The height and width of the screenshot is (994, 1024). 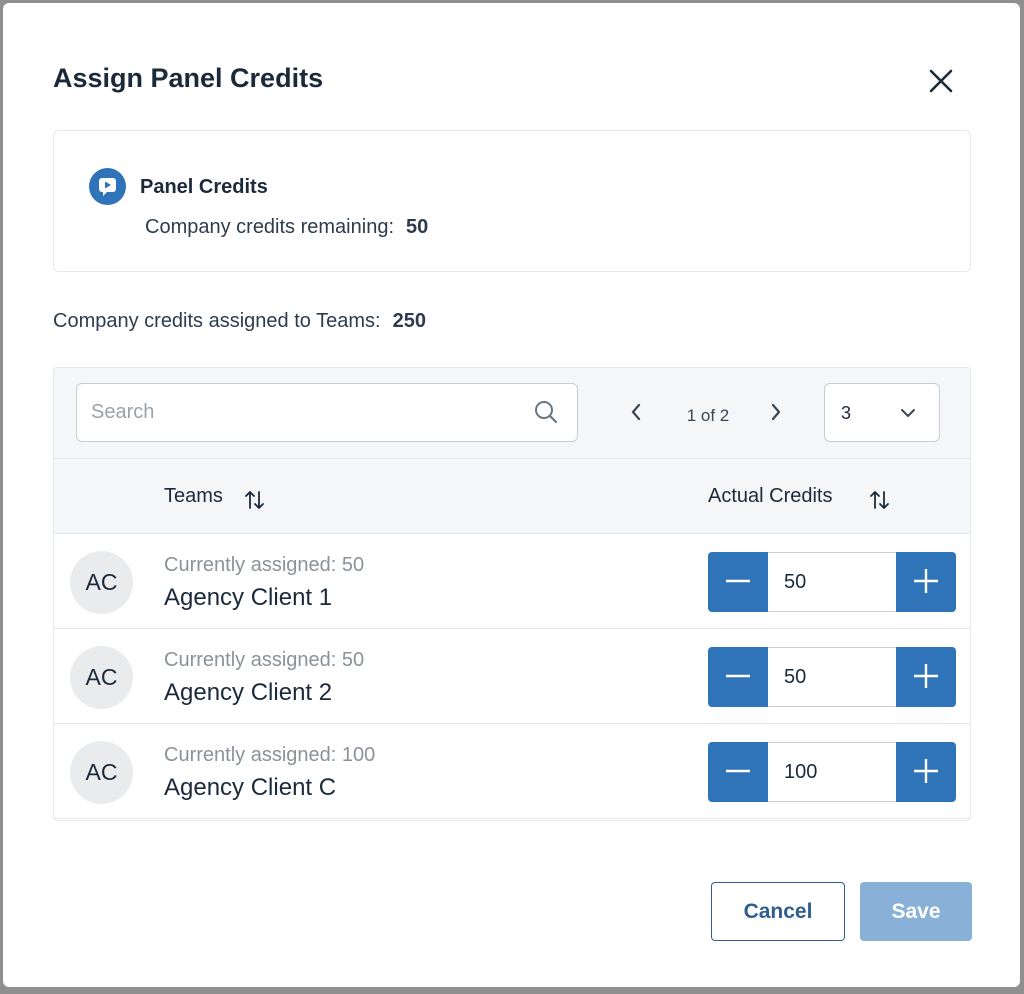 I want to click on page-size-select: 3, so click(x=882, y=412).